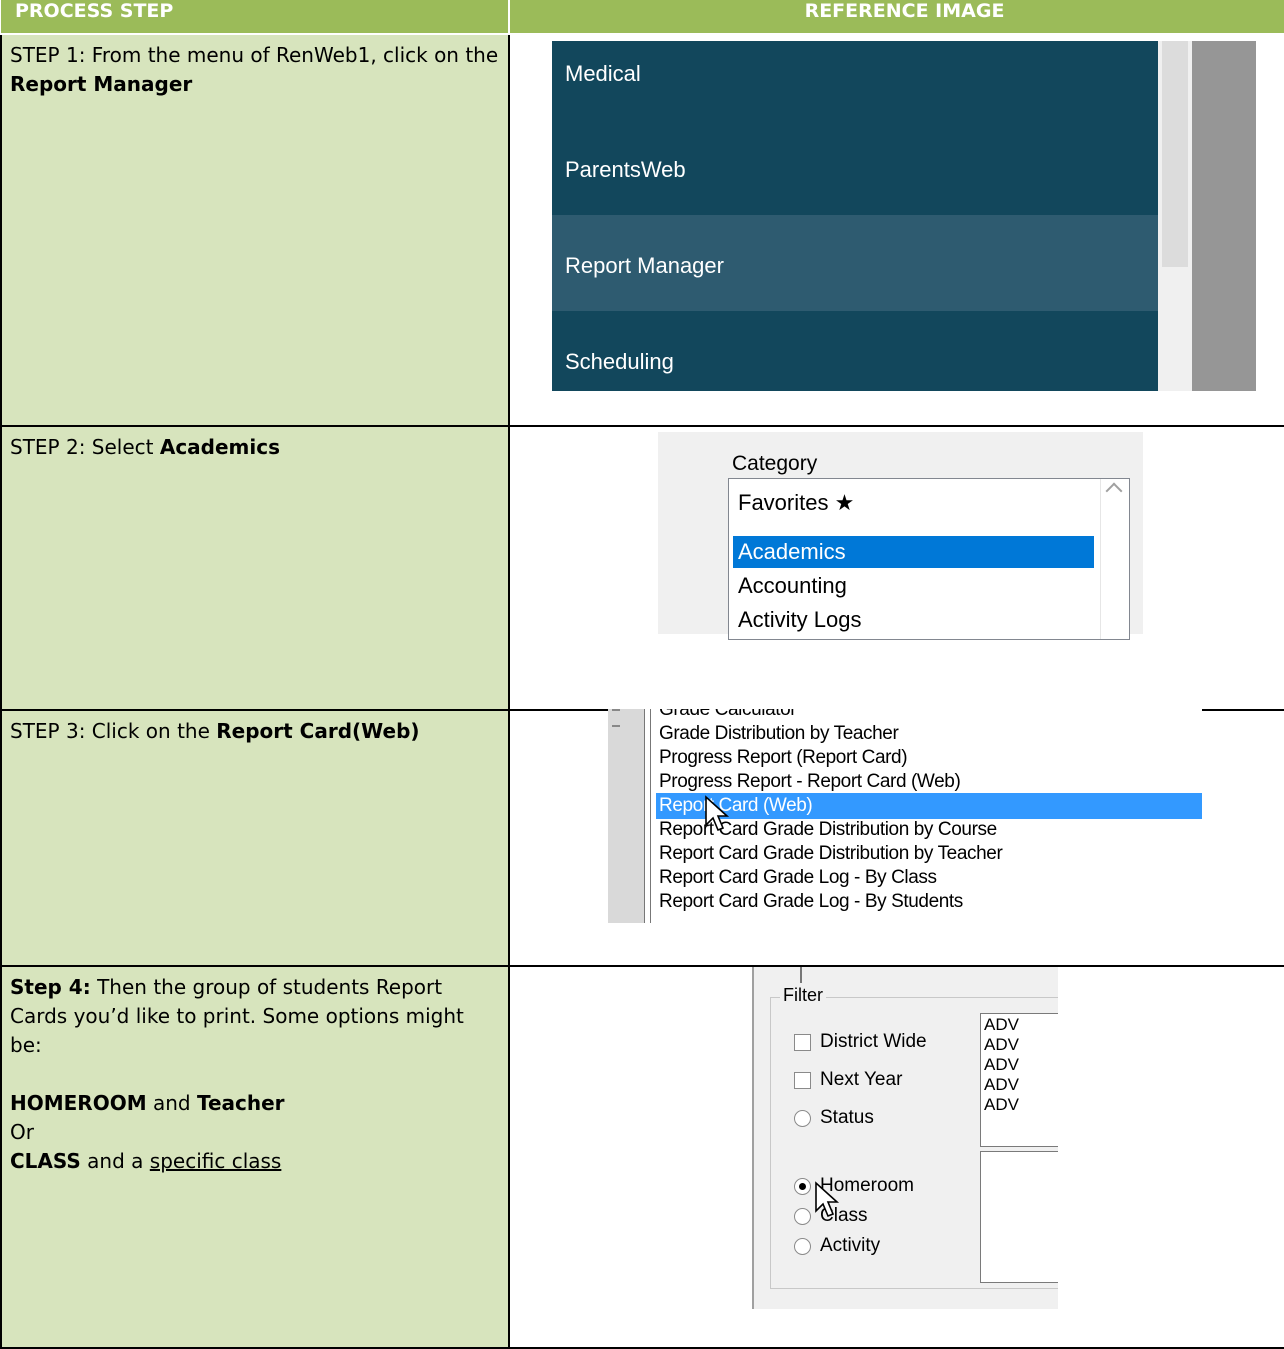 Image resolution: width=1284 pixels, height=1349 pixels. What do you see at coordinates (913, 503) in the screenshot?
I see `category-item-favorites: Favorites ★` at bounding box center [913, 503].